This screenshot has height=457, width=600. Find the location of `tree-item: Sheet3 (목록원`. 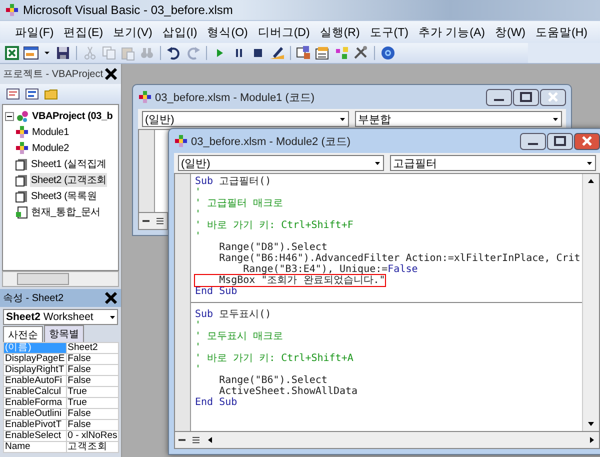

tree-item: Sheet3 (목록원 is located at coordinates (64, 196).